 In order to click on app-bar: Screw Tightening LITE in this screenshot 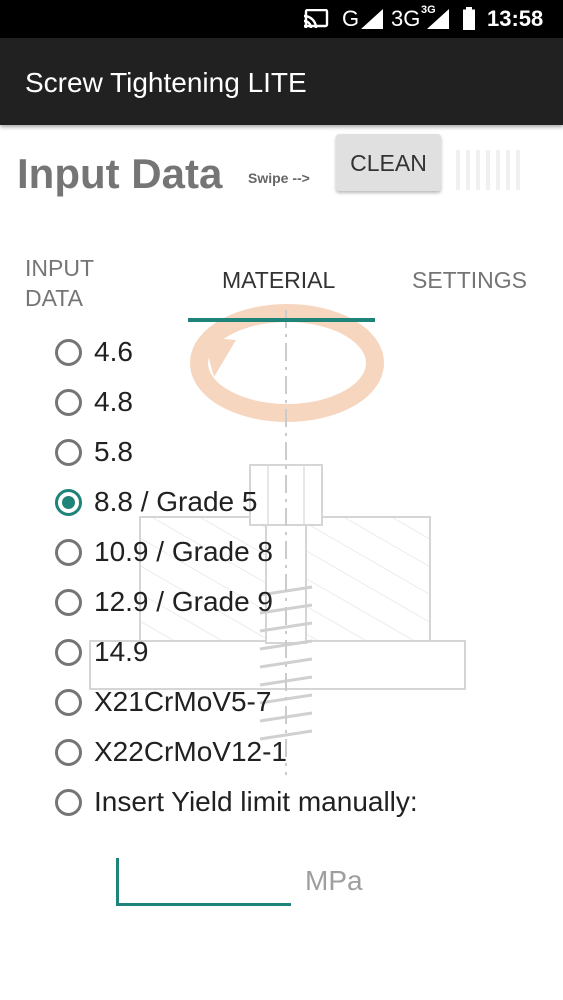, I will do `click(281, 81)`.